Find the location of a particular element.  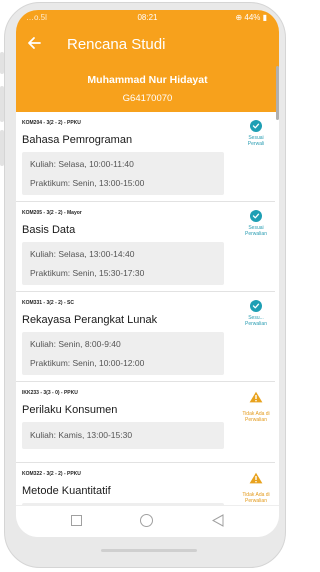

status-badge: Sesuai Perwali is located at coordinates (256, 133).